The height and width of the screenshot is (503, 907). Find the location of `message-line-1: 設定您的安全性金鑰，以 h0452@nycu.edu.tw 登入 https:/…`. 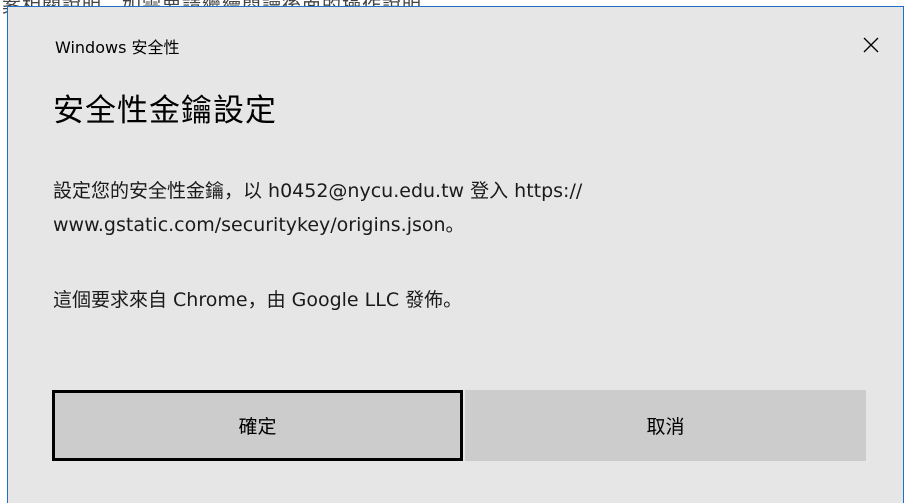

message-line-1: 設定您的安全性金鑰，以 h0452@nycu.edu.tw 登入 https:/… is located at coordinates (318, 191).